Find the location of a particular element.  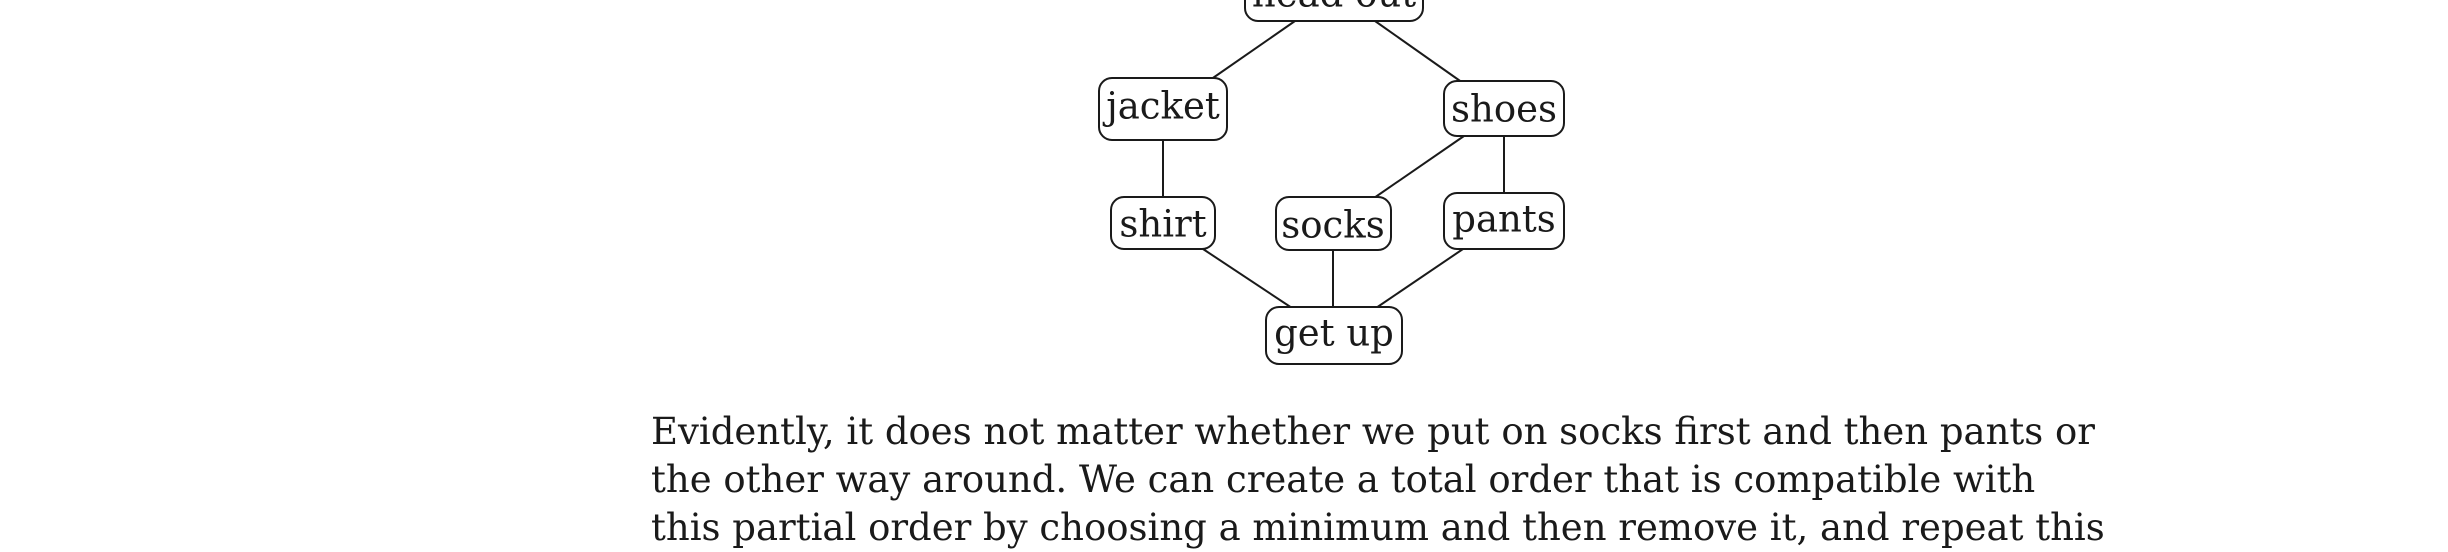

edge-shoes-socks is located at coordinates (1419, 167).